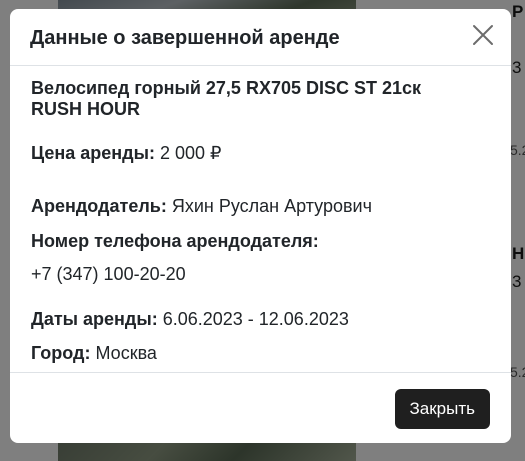 This screenshot has height=461, width=525. I want to click on city-row: Город: Москва, so click(94, 353).